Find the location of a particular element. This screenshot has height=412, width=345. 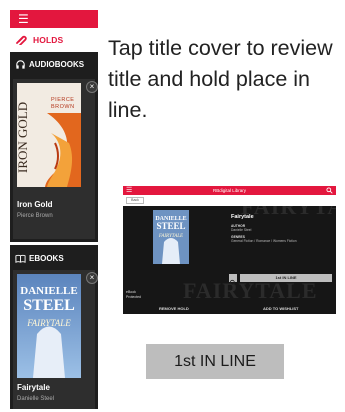

headphones-icon is located at coordinates (20, 64).